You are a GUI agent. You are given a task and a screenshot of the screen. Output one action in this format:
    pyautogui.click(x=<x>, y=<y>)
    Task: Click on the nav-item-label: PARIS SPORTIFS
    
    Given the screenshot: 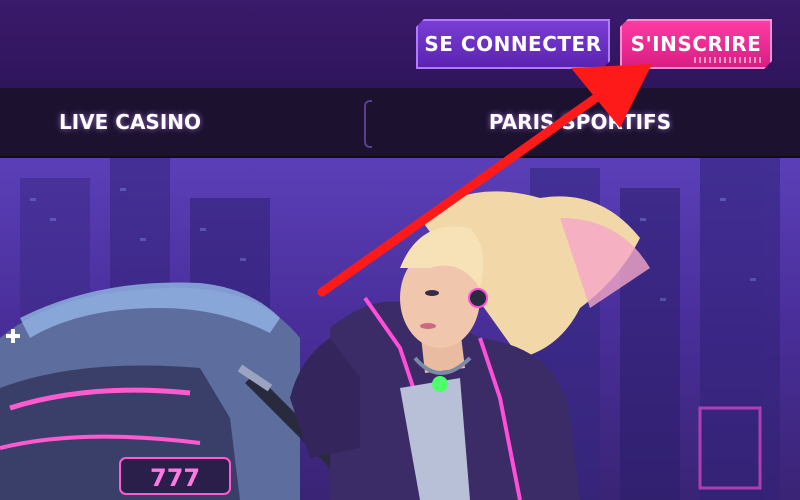 What is the action you would take?
    pyautogui.click(x=580, y=122)
    